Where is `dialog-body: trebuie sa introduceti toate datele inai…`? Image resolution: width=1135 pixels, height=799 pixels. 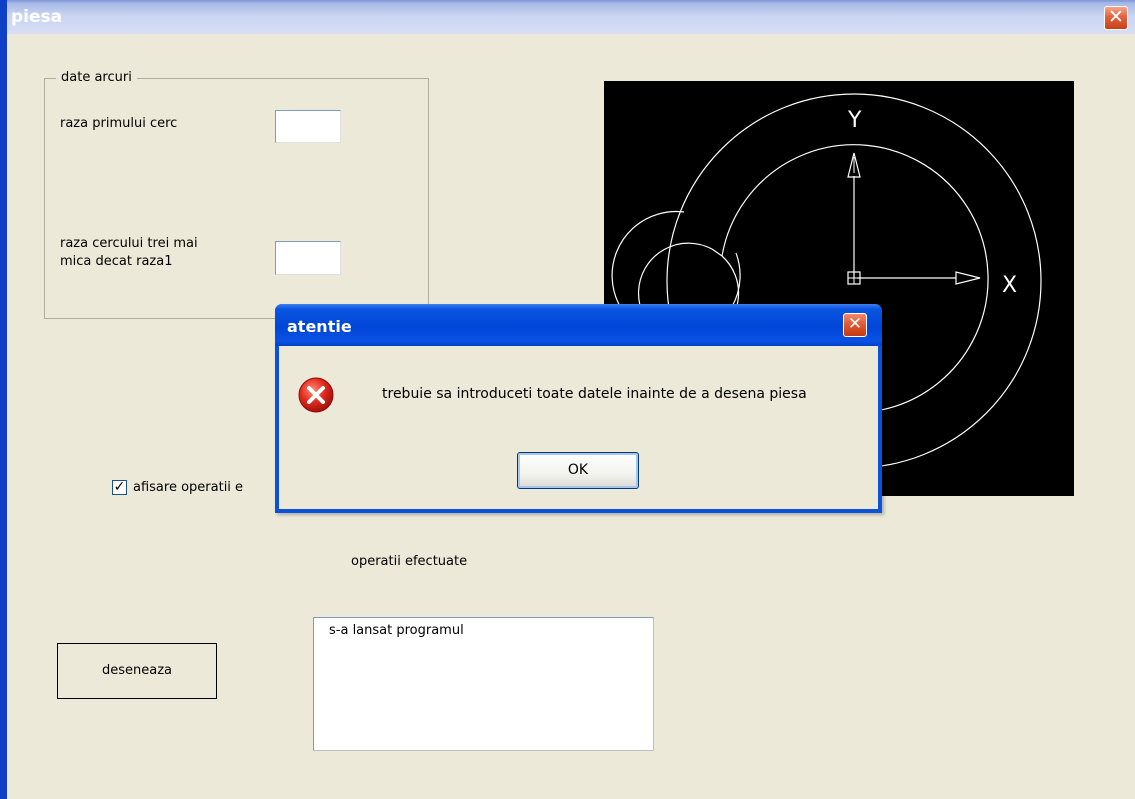
dialog-body: trebuie sa introduceti toate datele inai… is located at coordinates (578, 427).